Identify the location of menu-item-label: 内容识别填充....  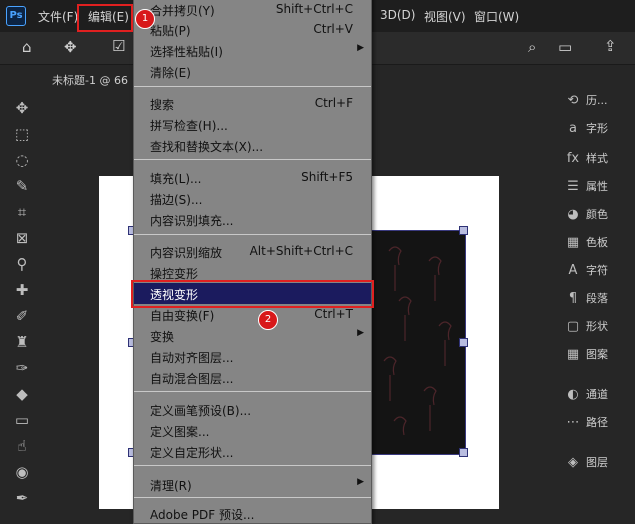
(192, 221).